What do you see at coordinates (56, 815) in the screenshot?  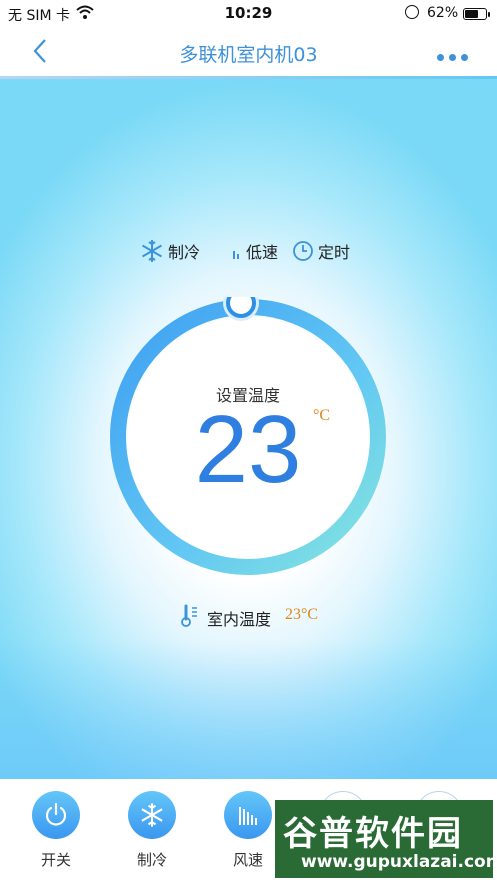 I see `power-icon` at bounding box center [56, 815].